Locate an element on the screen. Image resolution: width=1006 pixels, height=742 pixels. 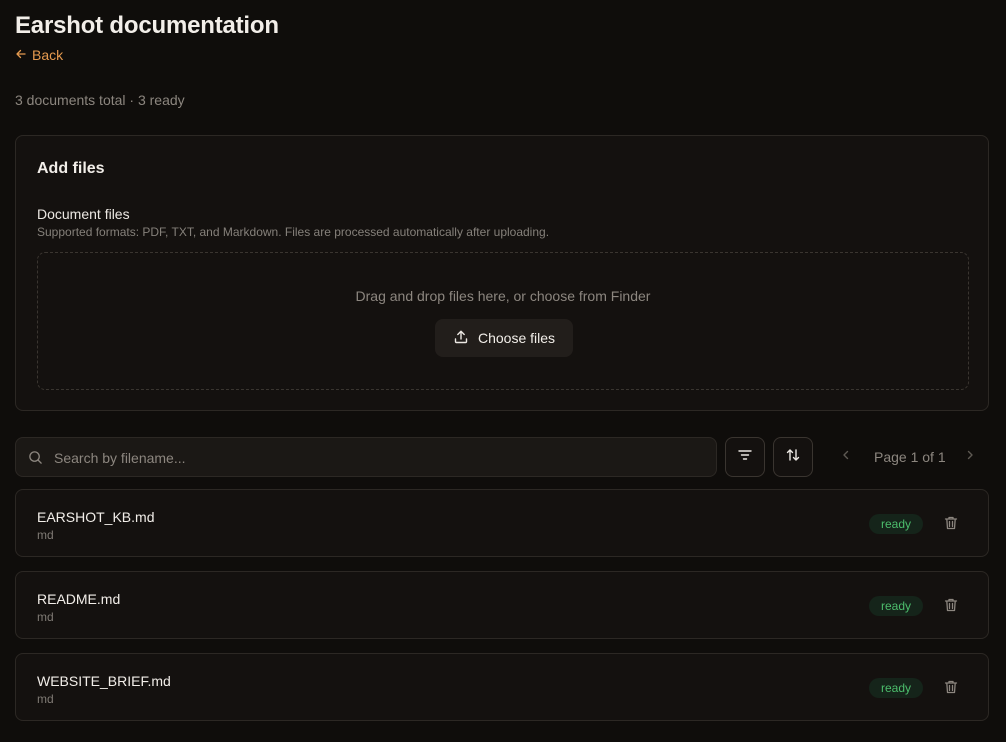
choose-files-label: Choose files is located at coordinates (516, 338).